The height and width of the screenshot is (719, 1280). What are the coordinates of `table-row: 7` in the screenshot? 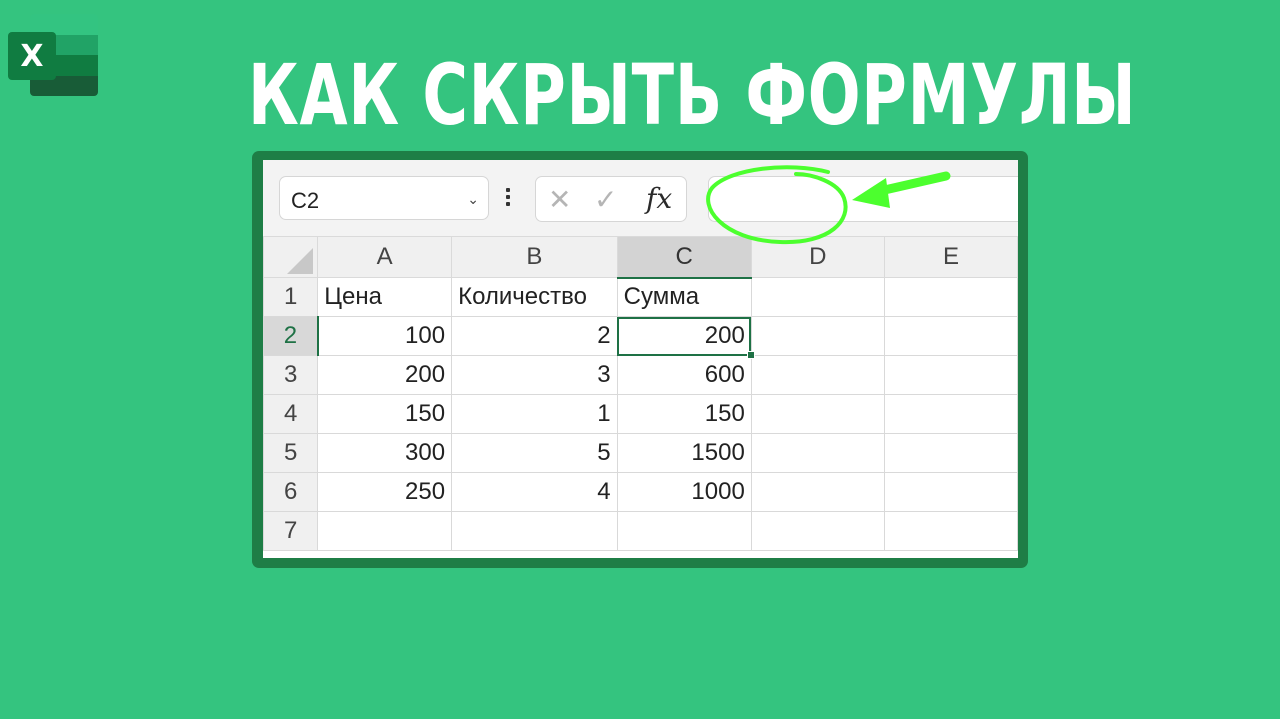 It's located at (640, 531).